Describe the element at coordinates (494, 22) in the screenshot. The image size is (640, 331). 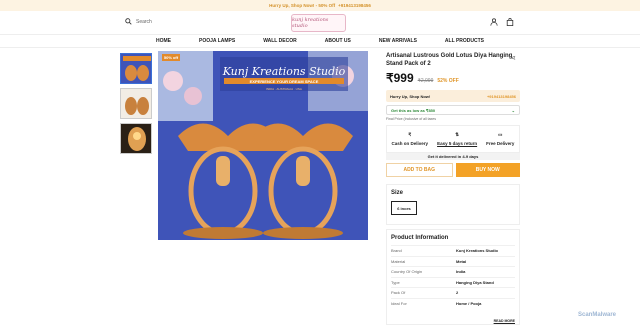
I see `user-icon` at that location.